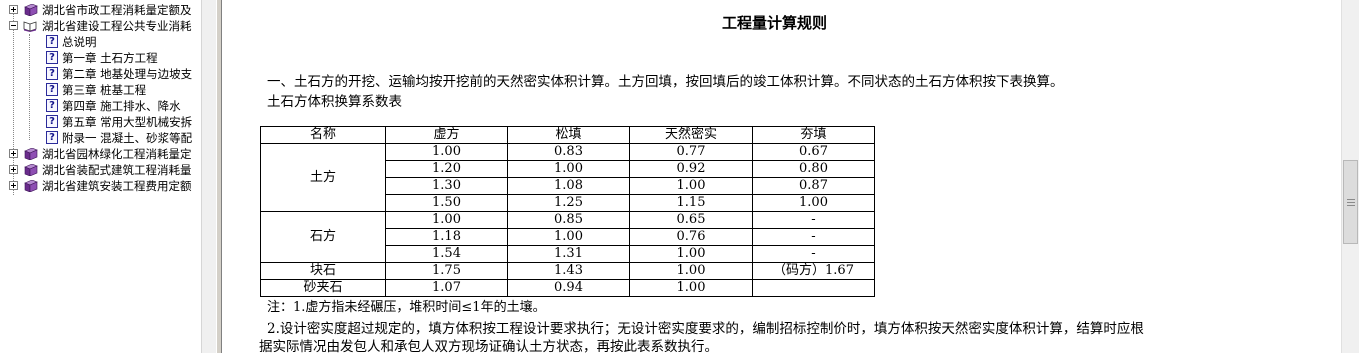 The width and height of the screenshot is (1359, 353). I want to click on tree-item-landscaping: 湖北省园林绿化工程消耗量定, so click(100, 154).